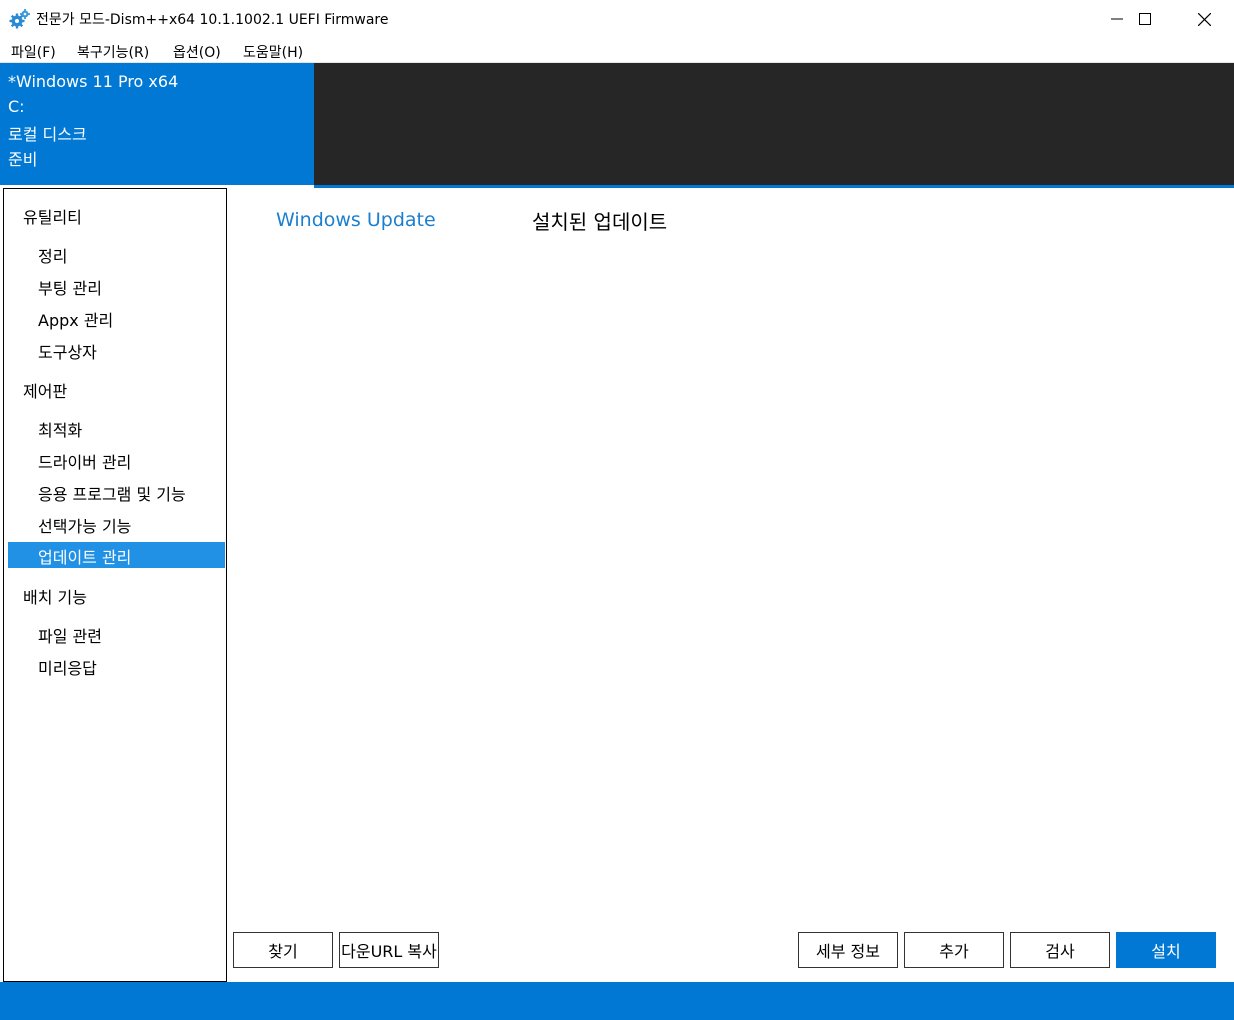 The width and height of the screenshot is (1234, 1020). Describe the element at coordinates (52, 217) in the screenshot. I see `sidebar-heading-utilities: 유틸리티` at that location.